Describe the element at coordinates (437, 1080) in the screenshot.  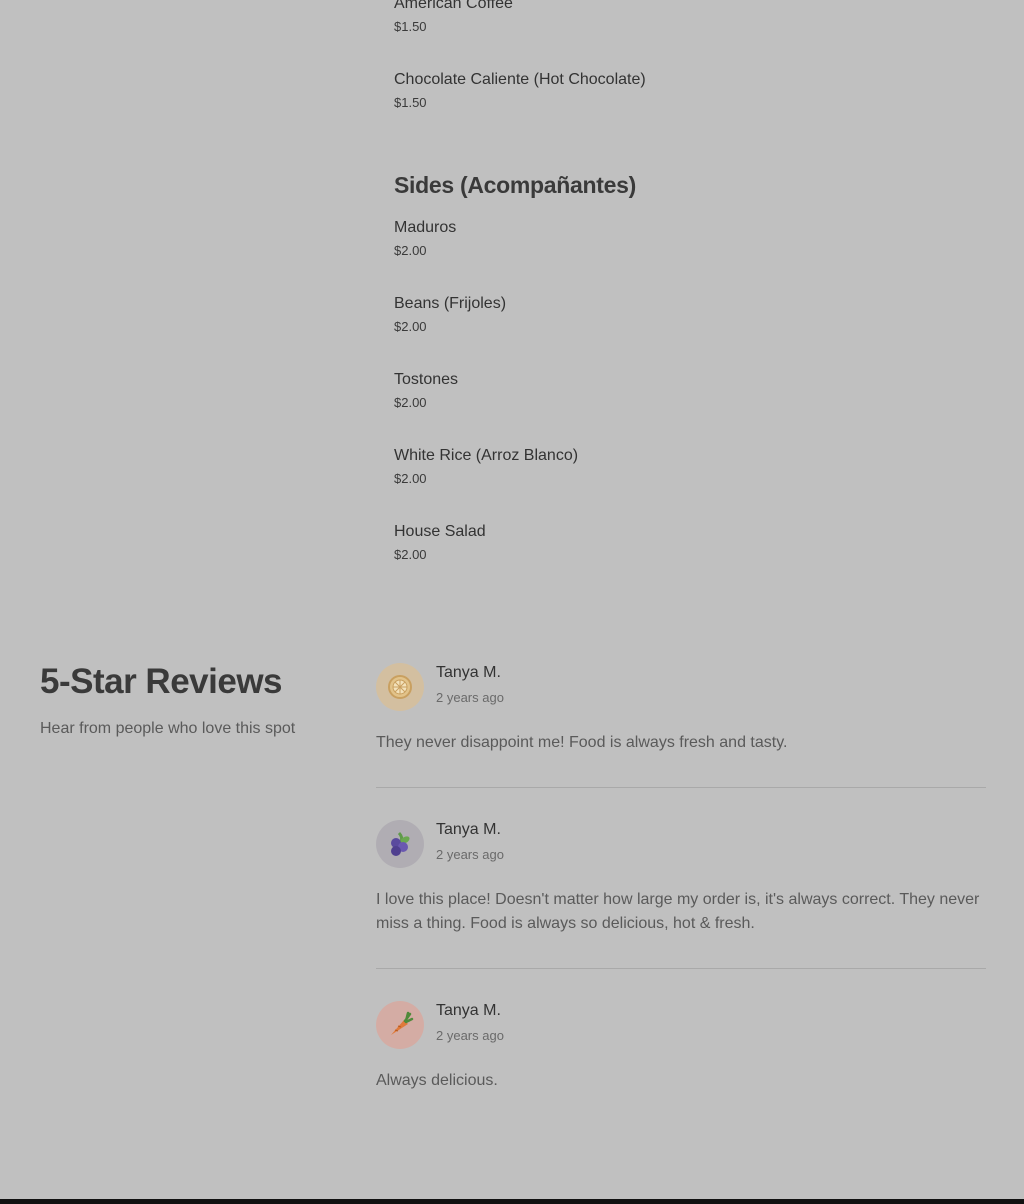
I see `review-text: Always delicious.` at that location.